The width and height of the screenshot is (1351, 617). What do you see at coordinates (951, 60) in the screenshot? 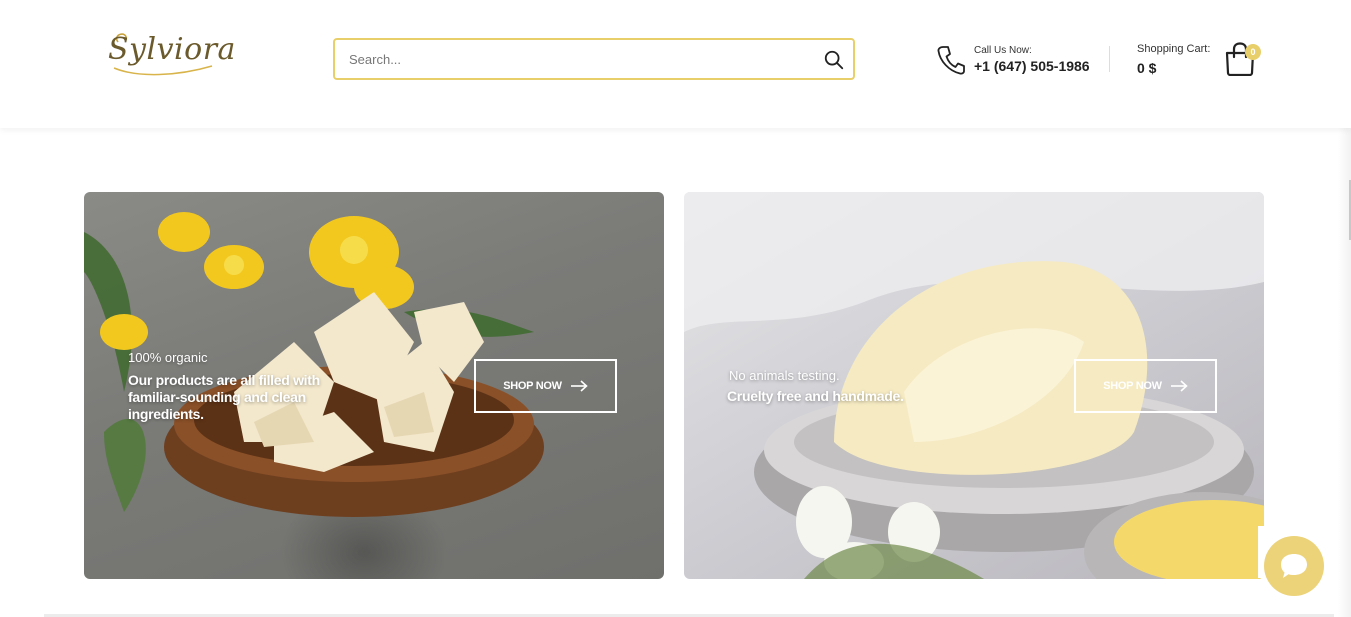
I see `phone-icon` at bounding box center [951, 60].